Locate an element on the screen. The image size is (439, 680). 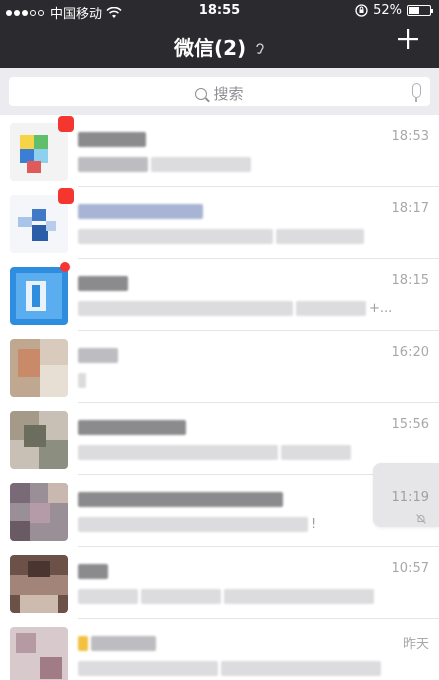
search-bar-container: 搜索 is located at coordinates (219, 91).